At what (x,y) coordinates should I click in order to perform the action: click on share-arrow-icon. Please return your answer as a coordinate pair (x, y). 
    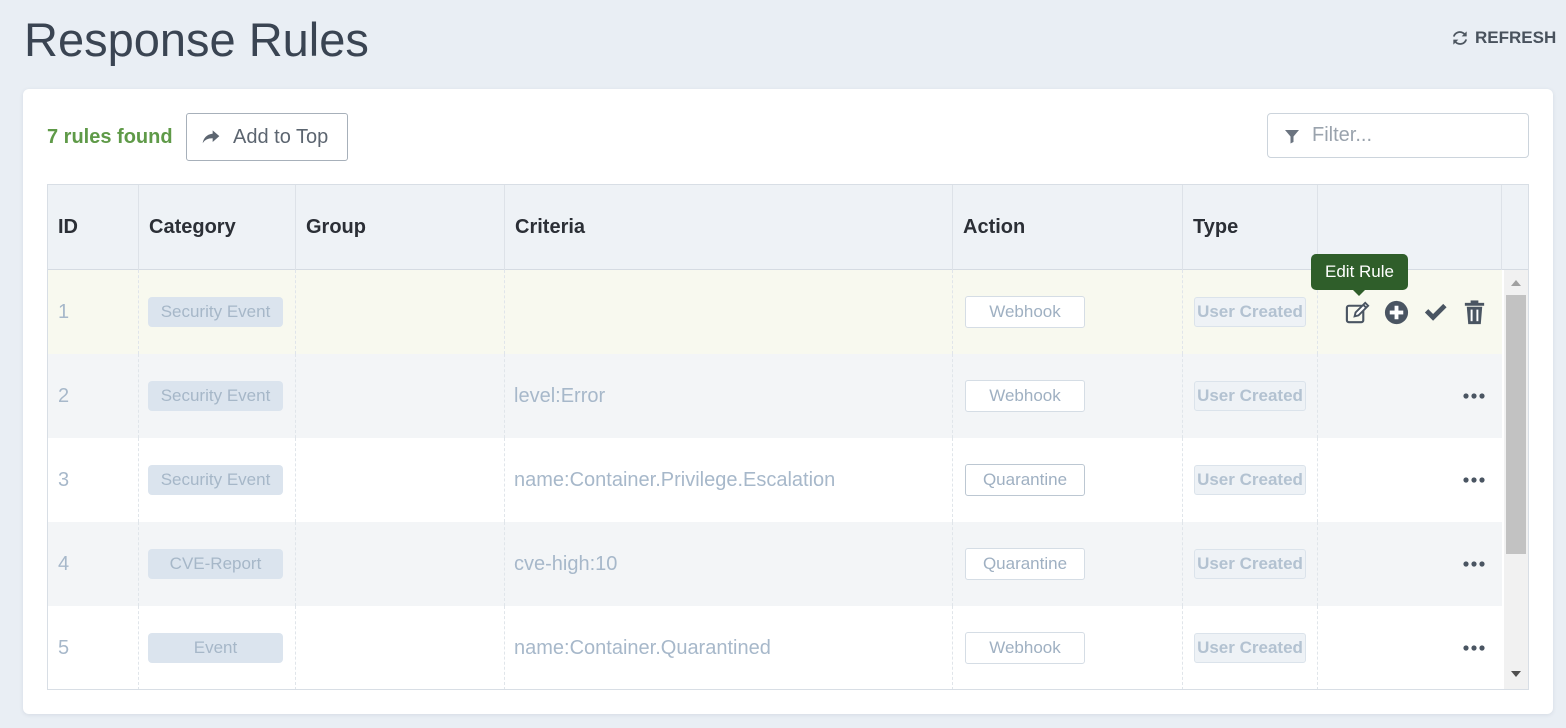
    Looking at the image, I should click on (211, 137).